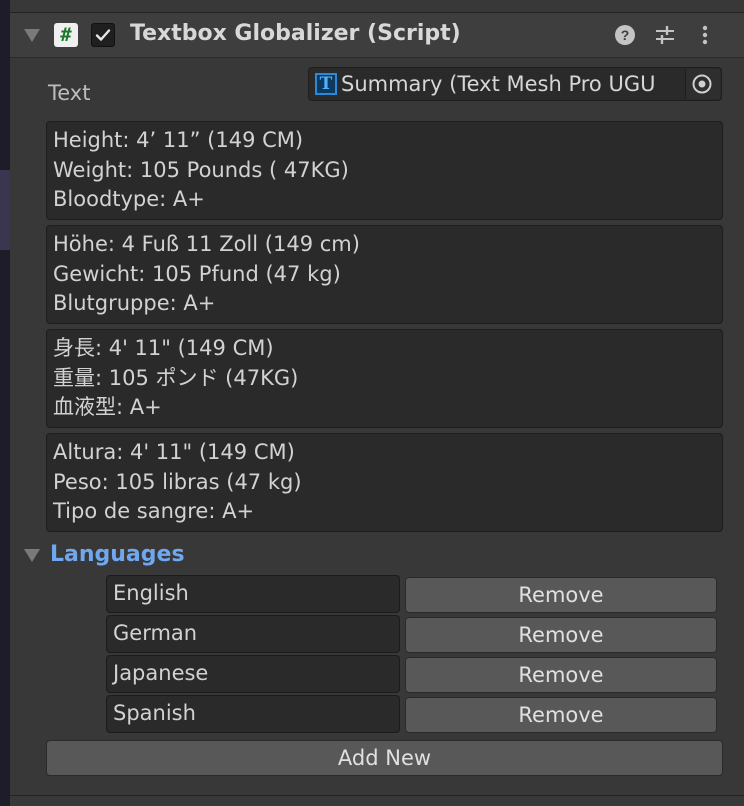 The height and width of the screenshot is (806, 744). I want to click on object-picker-icon, so click(702, 84).